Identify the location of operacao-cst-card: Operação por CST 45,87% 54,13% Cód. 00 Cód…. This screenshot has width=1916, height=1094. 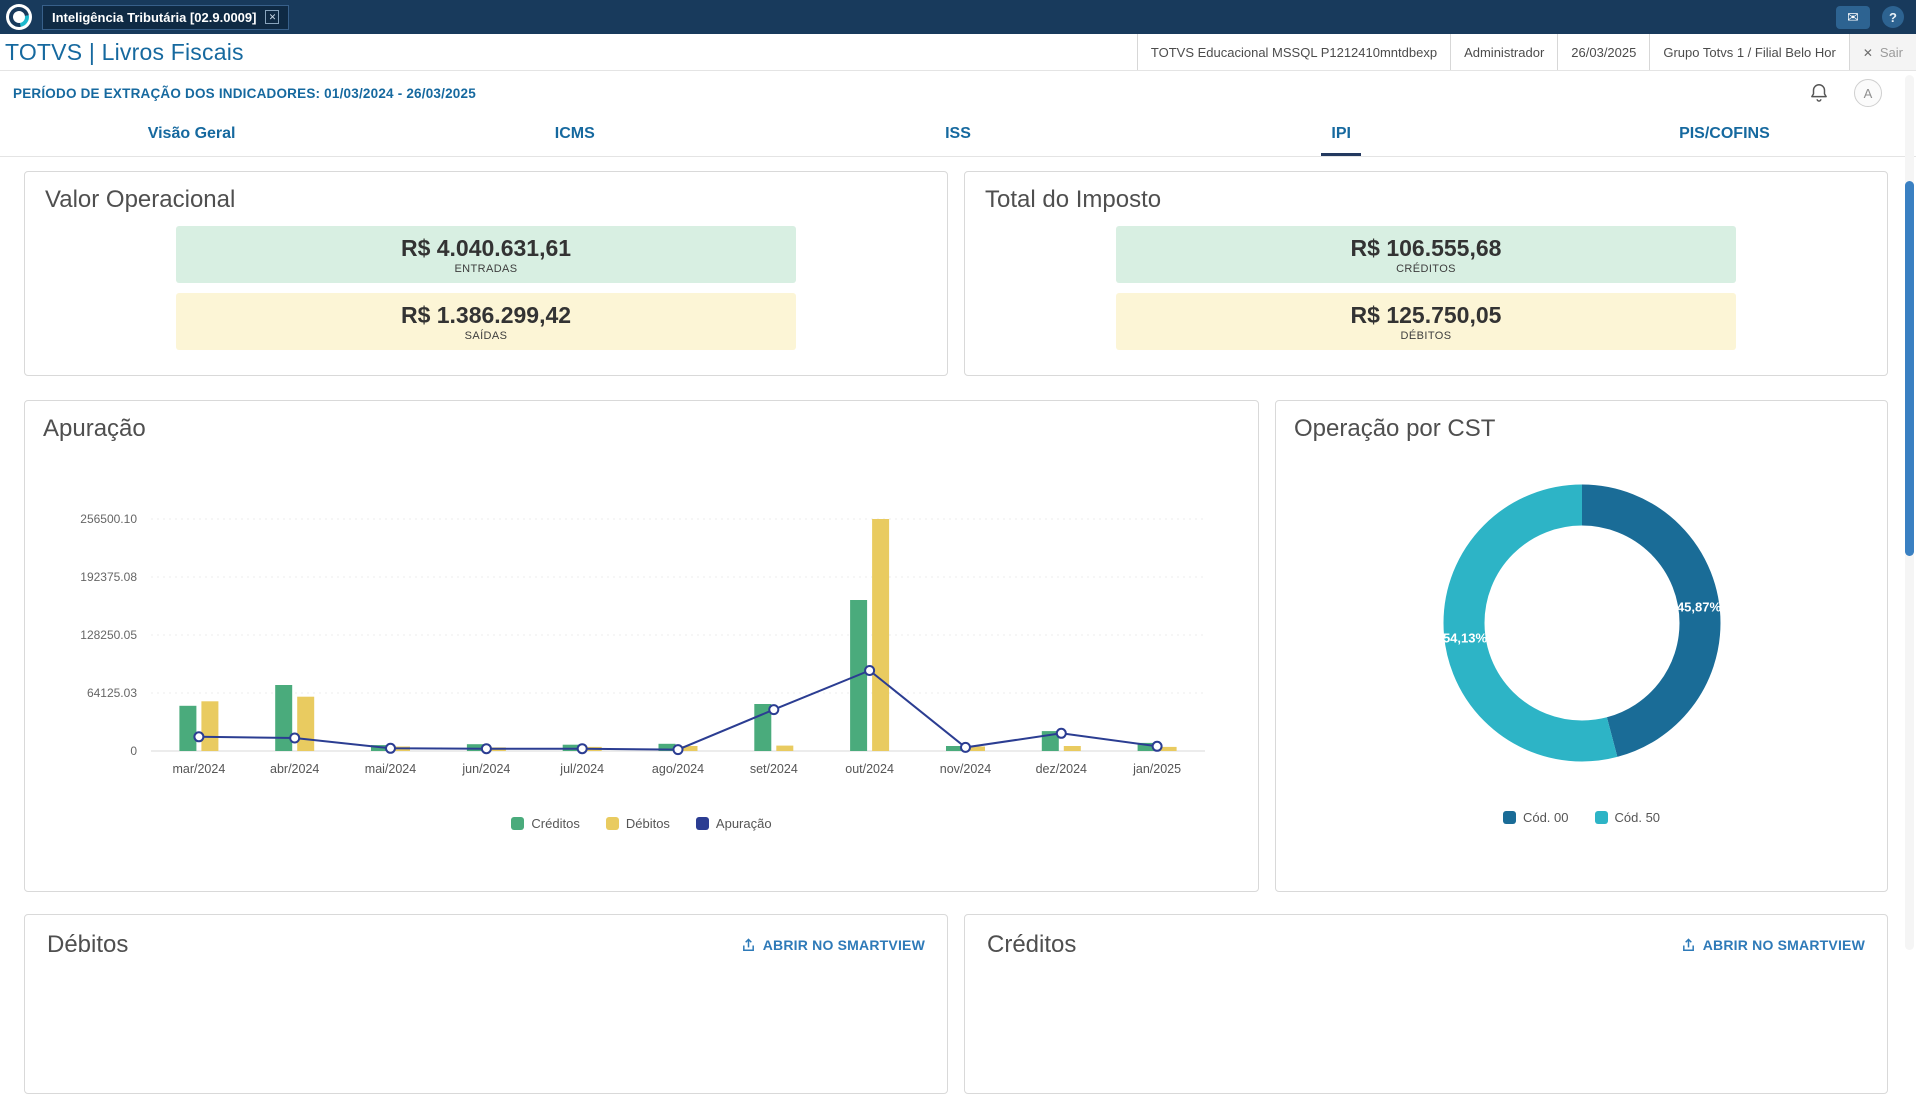
(1581, 646).